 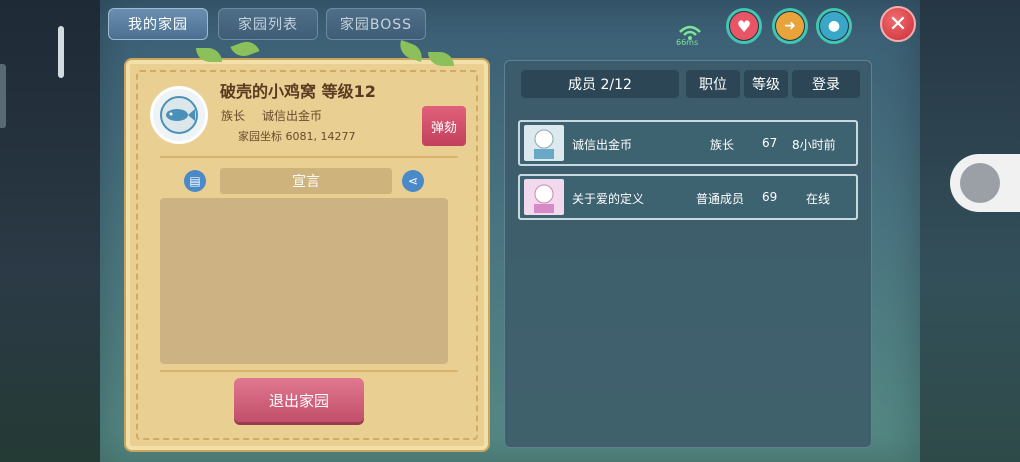 I want to click on close-icon: ✕, so click(x=898, y=24).